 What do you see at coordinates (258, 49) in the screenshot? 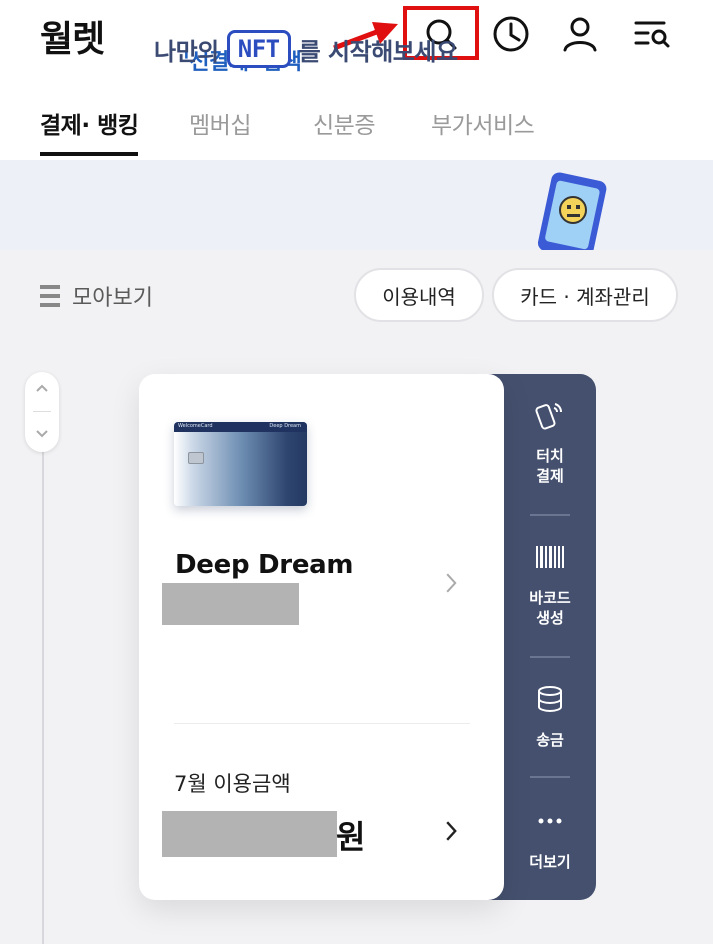
I see `nft-badge: NFT` at bounding box center [258, 49].